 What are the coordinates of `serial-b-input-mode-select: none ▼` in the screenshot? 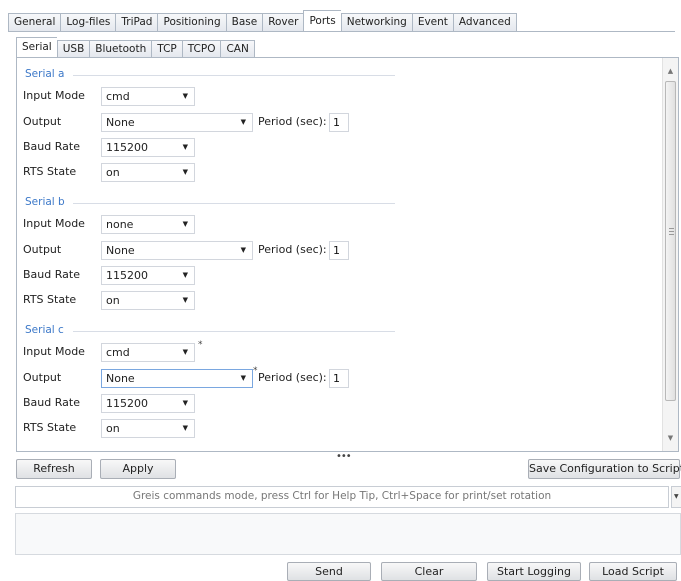 It's located at (148, 224).